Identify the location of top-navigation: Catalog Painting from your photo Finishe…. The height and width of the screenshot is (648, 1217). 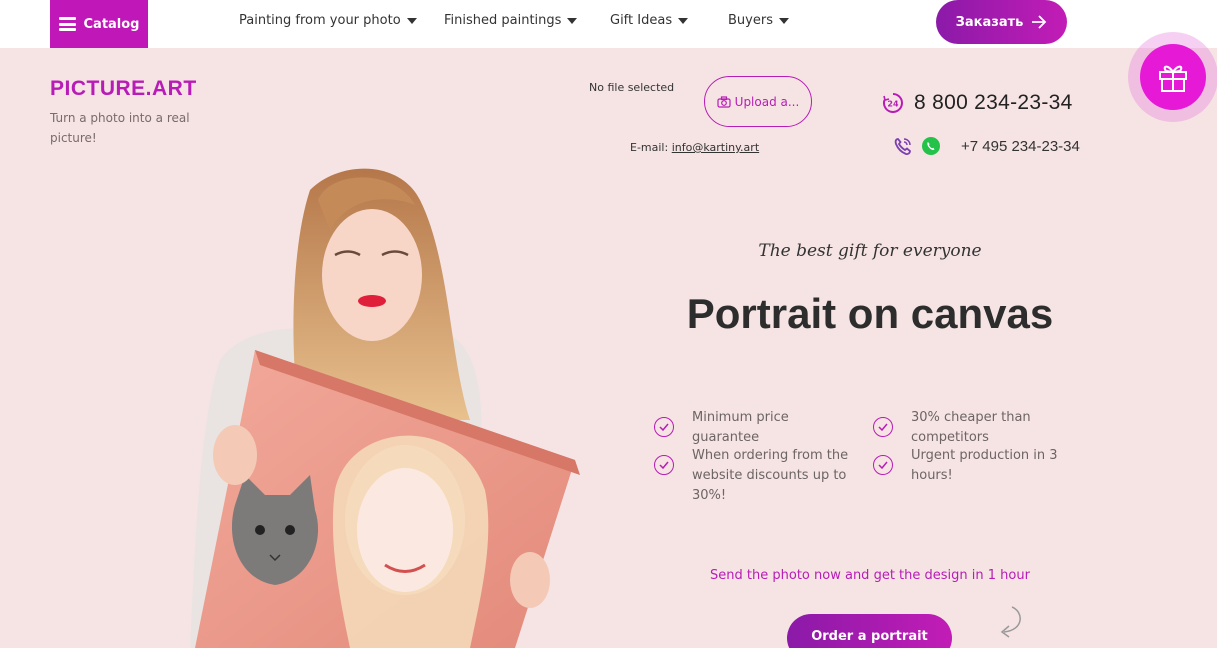
(608, 24).